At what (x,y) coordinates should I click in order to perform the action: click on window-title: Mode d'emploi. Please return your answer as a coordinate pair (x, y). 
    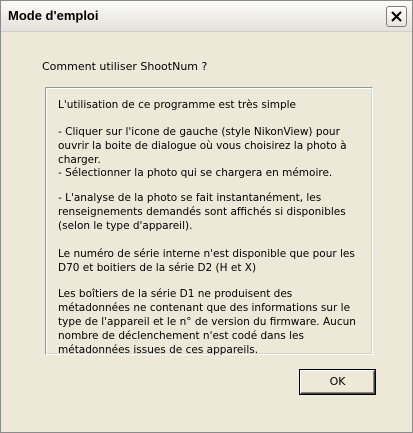
    Looking at the image, I should click on (53, 15).